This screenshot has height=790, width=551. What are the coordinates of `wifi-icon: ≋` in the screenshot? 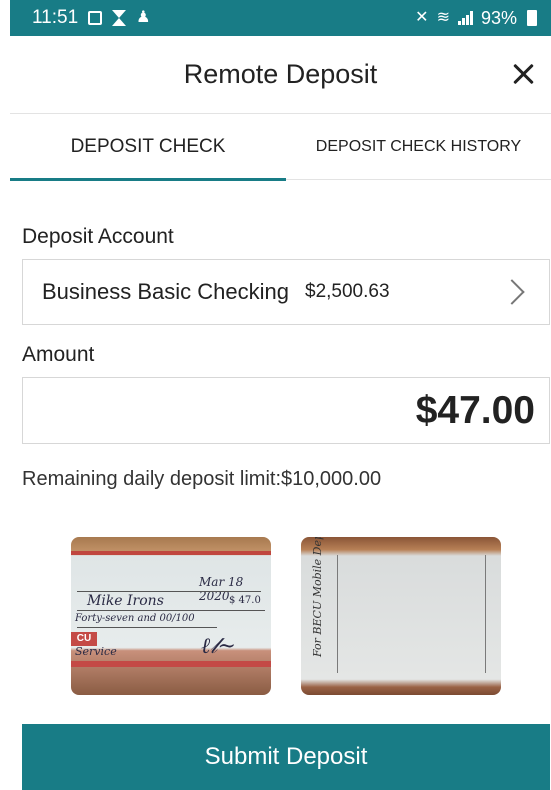 It's located at (443, 17).